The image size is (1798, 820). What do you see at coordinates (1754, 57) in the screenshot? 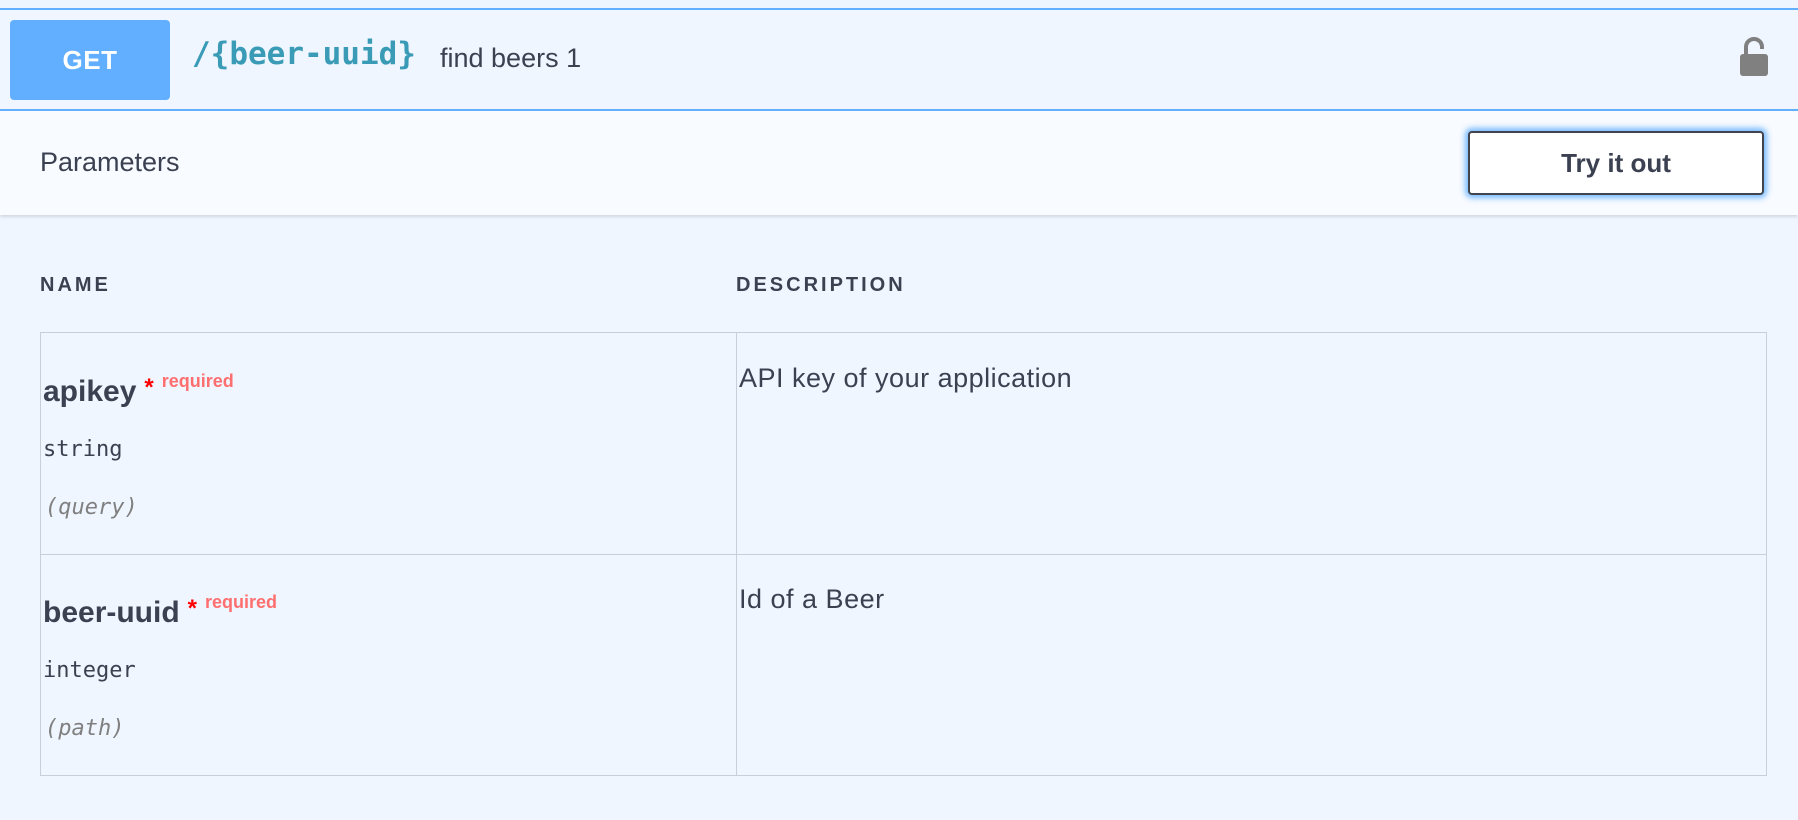
I see `unlocked-lock-icon` at bounding box center [1754, 57].